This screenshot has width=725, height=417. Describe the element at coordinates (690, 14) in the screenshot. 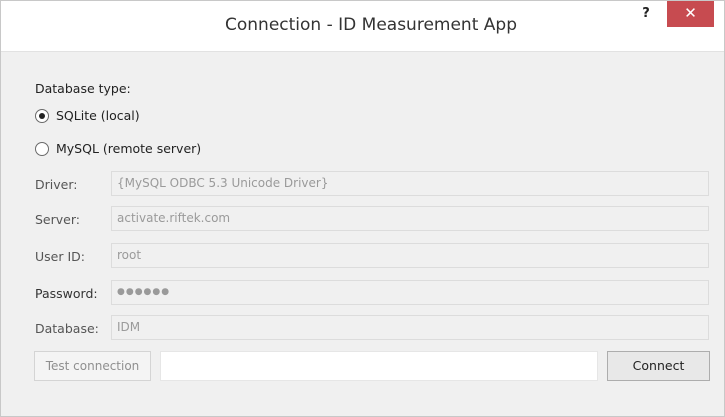

I see `close-button: ✕` at that location.